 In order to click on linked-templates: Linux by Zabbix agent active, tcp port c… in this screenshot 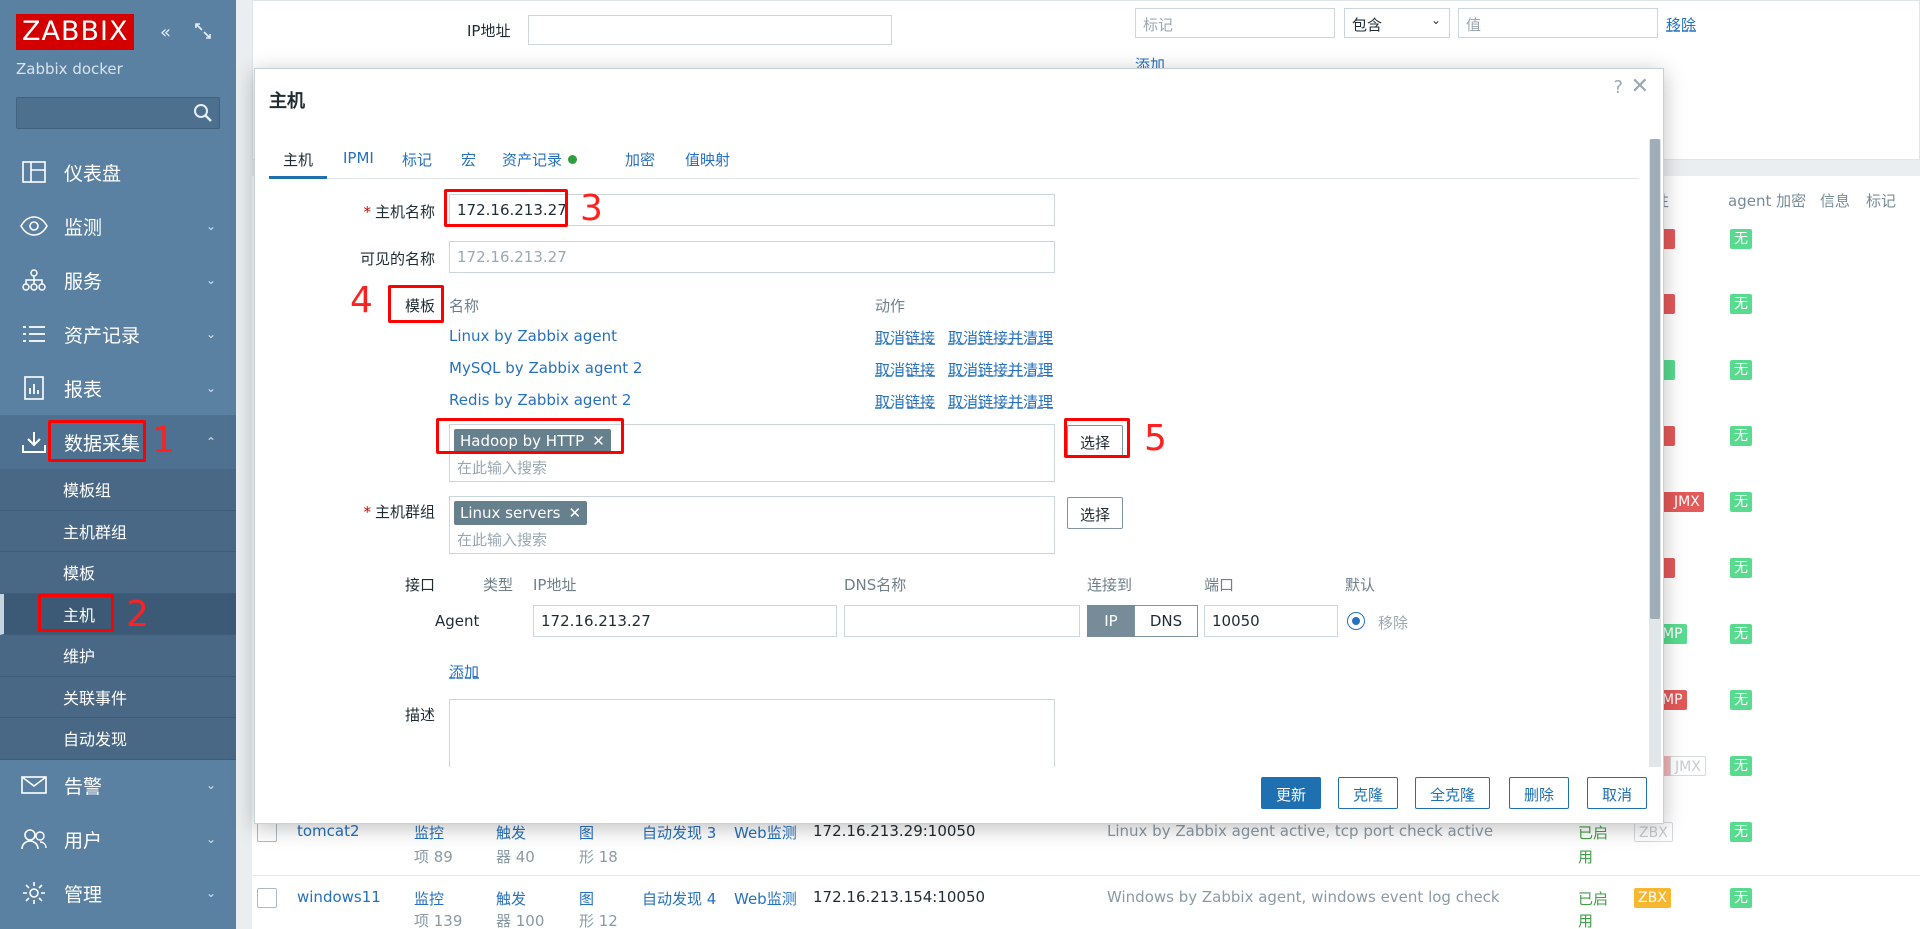, I will do `click(1300, 831)`.